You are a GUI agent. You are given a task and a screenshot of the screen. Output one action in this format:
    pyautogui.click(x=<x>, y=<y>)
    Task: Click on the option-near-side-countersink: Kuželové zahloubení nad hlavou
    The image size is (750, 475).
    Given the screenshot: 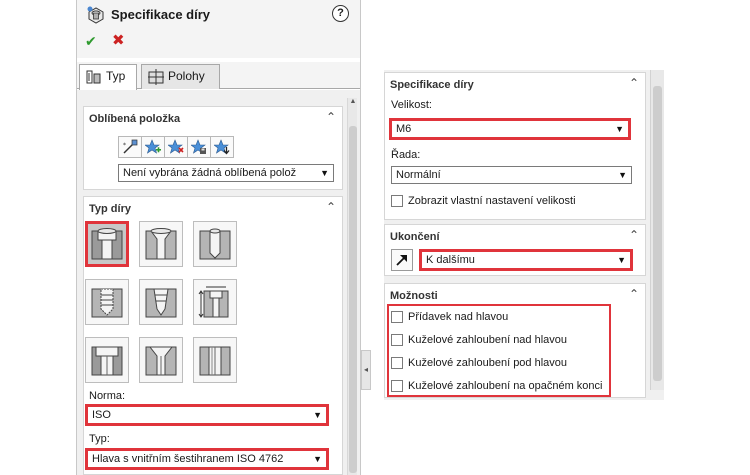 What is the action you would take?
    pyautogui.click(x=479, y=340)
    